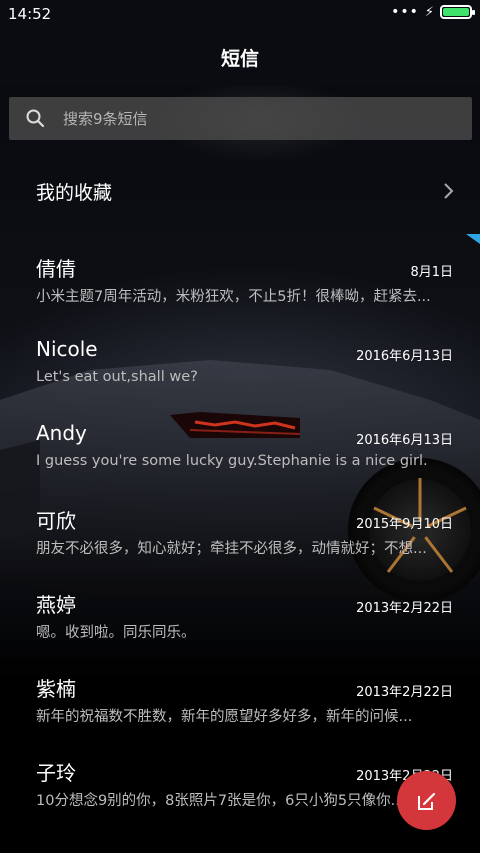 This screenshot has width=480, height=853. I want to click on message-preview: 嗯。收到啦。同乐同乐。, so click(116, 633).